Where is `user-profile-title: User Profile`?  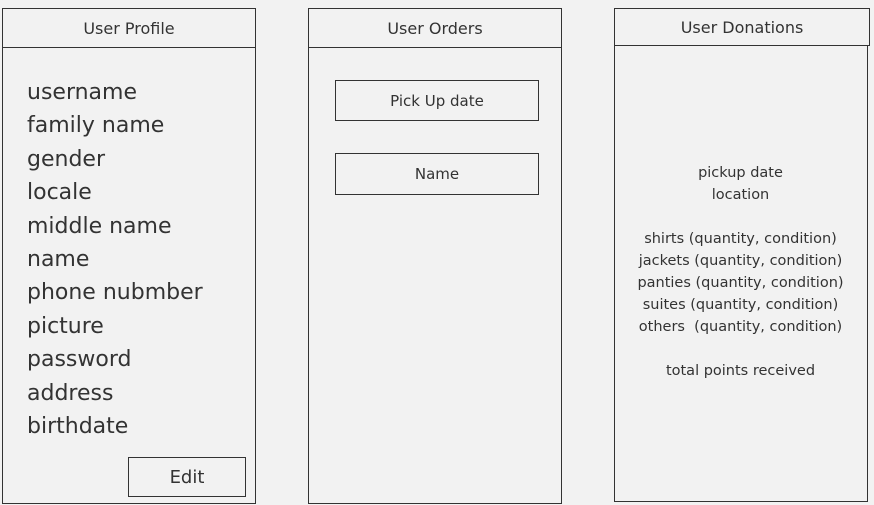 user-profile-title: User Profile is located at coordinates (129, 28).